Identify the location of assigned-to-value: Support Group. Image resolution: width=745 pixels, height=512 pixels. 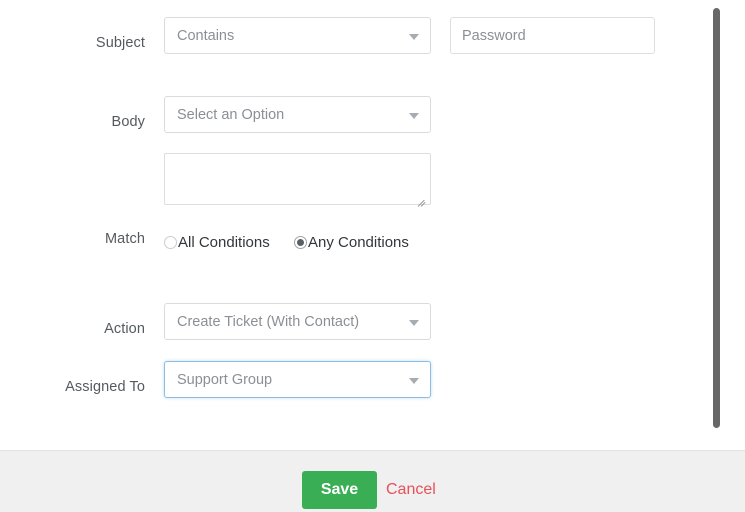
(225, 380).